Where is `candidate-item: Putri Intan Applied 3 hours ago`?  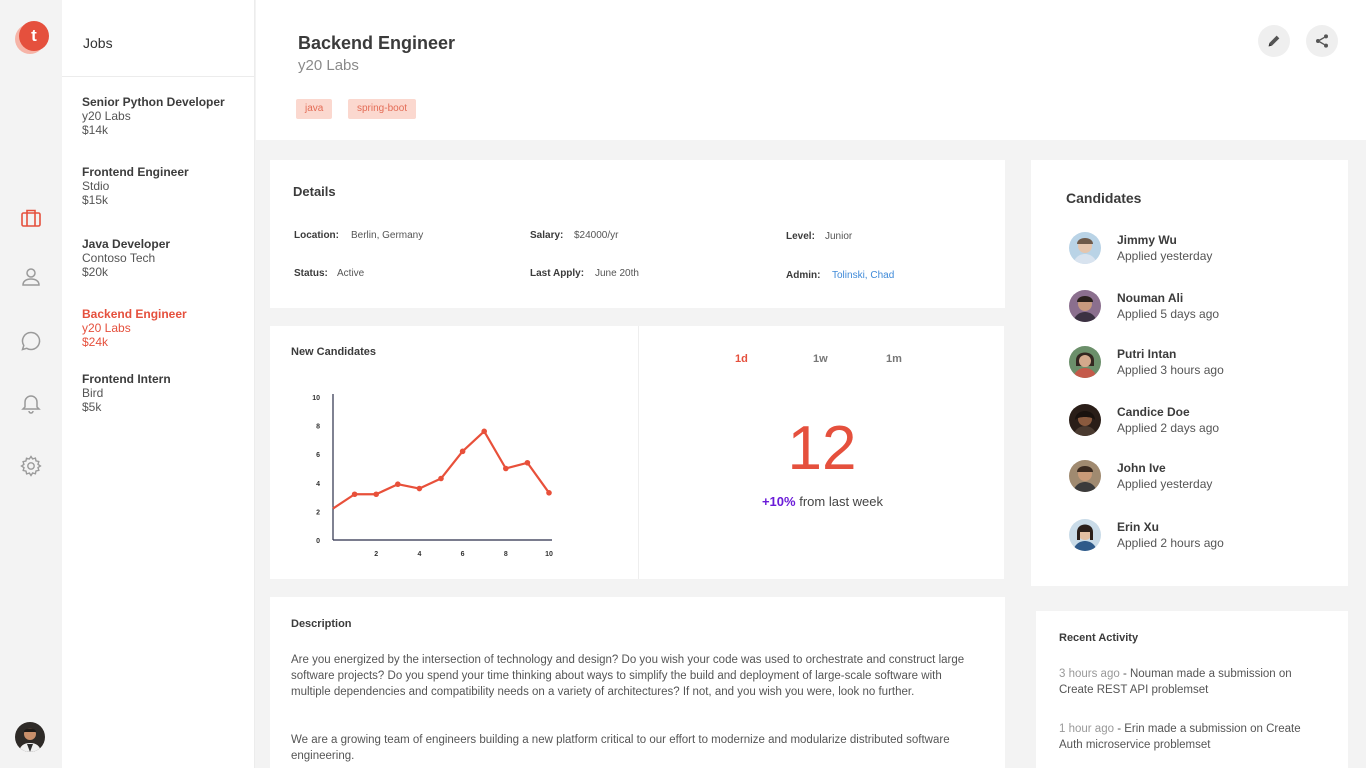
candidate-item: Putri Intan Applied 3 hours ago is located at coordinates (1199, 363).